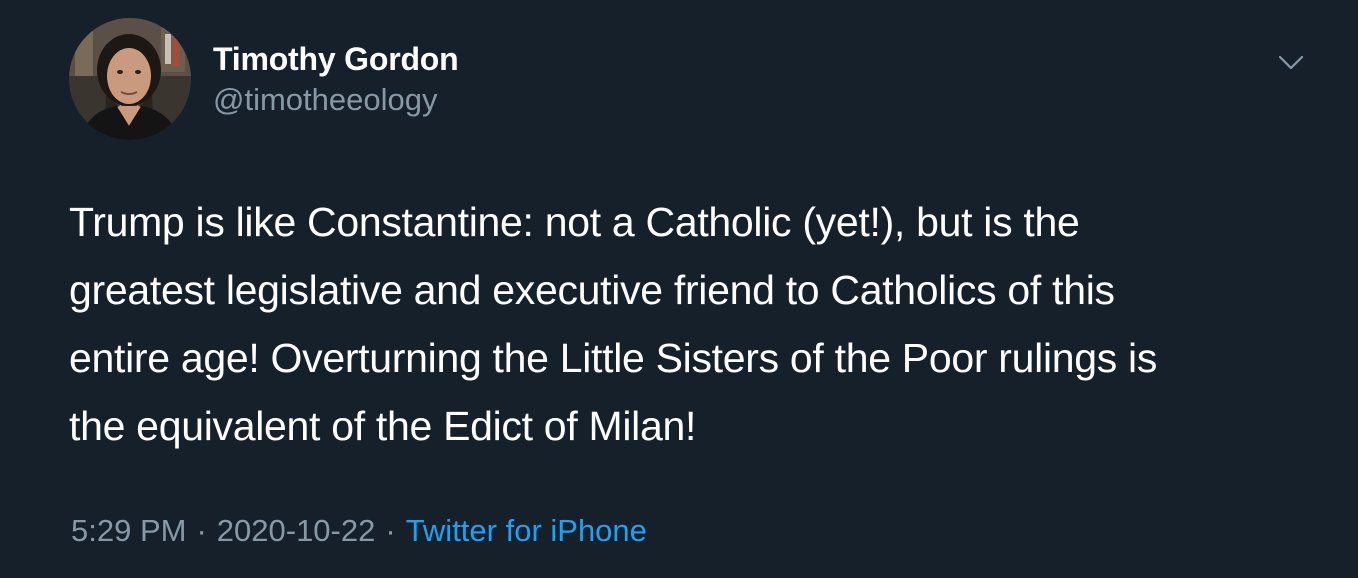  Describe the element at coordinates (128, 530) in the screenshot. I see `tweet-time: 5:29 PM` at that location.